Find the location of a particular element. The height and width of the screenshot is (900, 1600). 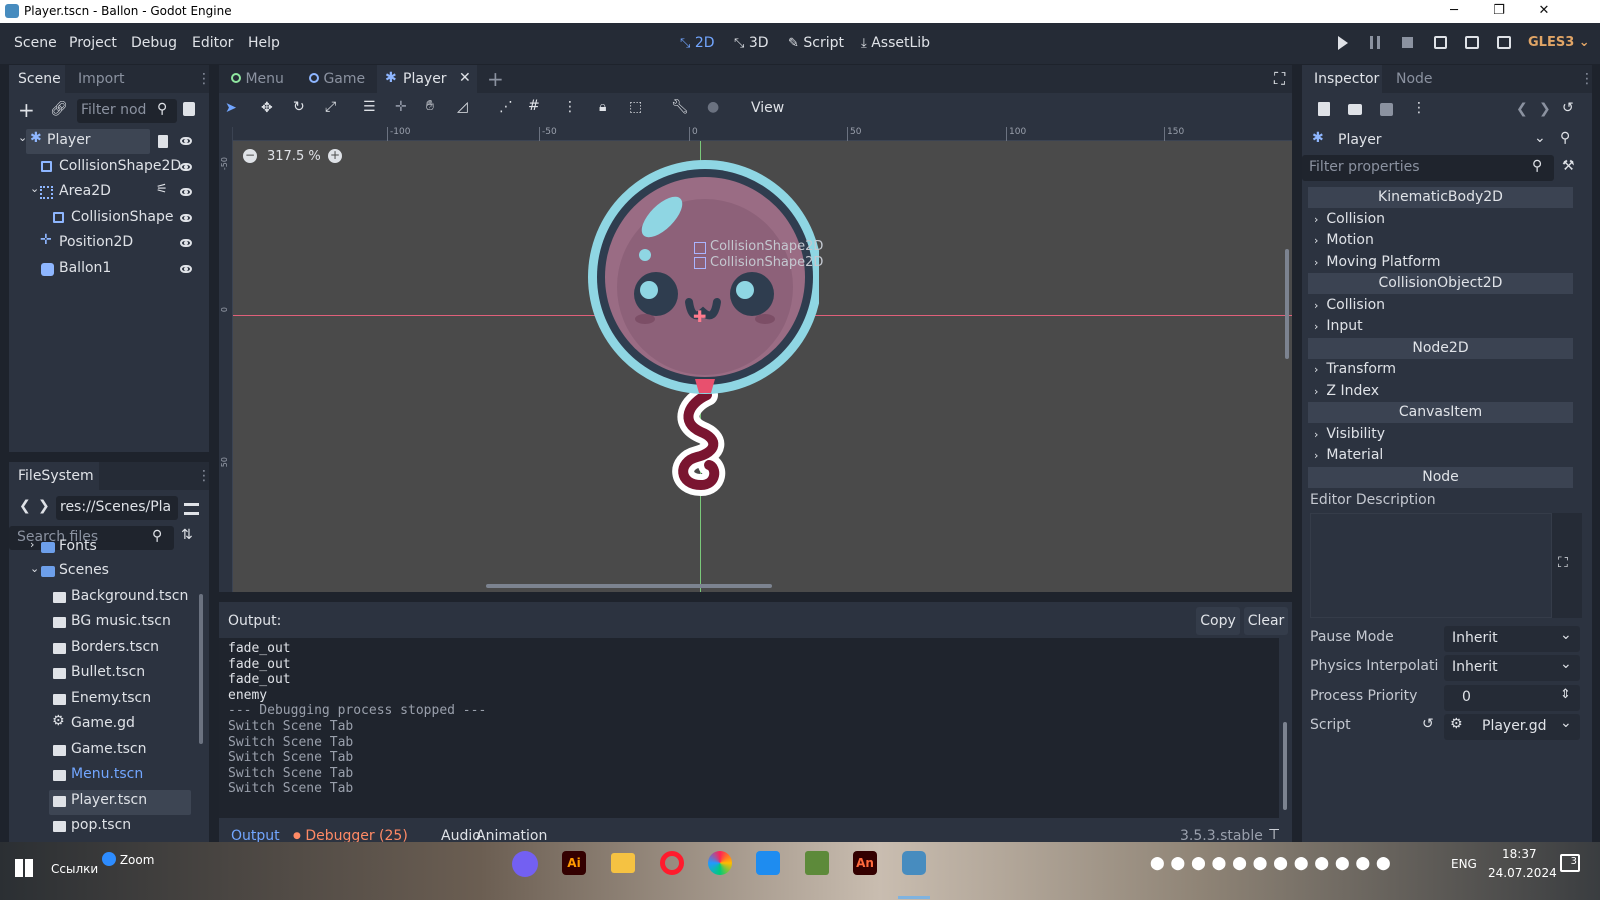

inspector-section: › Collision is located at coordinates (1440, 219).